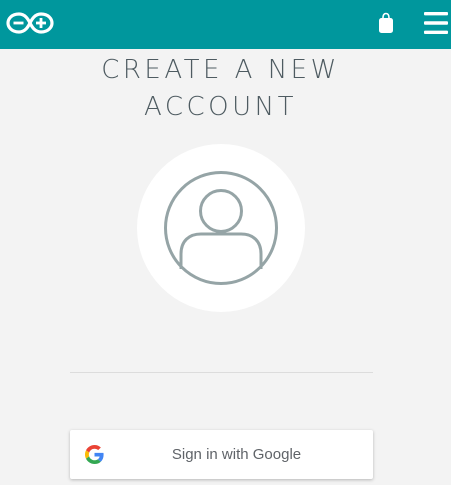 The image size is (451, 485). Describe the element at coordinates (220, 107) in the screenshot. I see `page-title-line2: ACCOUNT` at that location.